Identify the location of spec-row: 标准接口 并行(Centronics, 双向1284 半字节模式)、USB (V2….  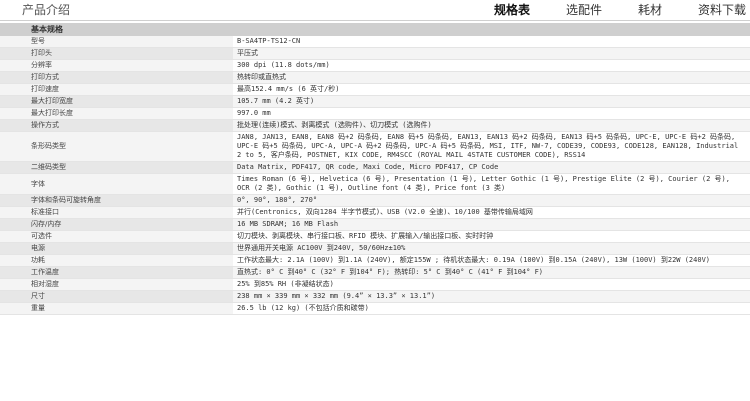
(375, 212).